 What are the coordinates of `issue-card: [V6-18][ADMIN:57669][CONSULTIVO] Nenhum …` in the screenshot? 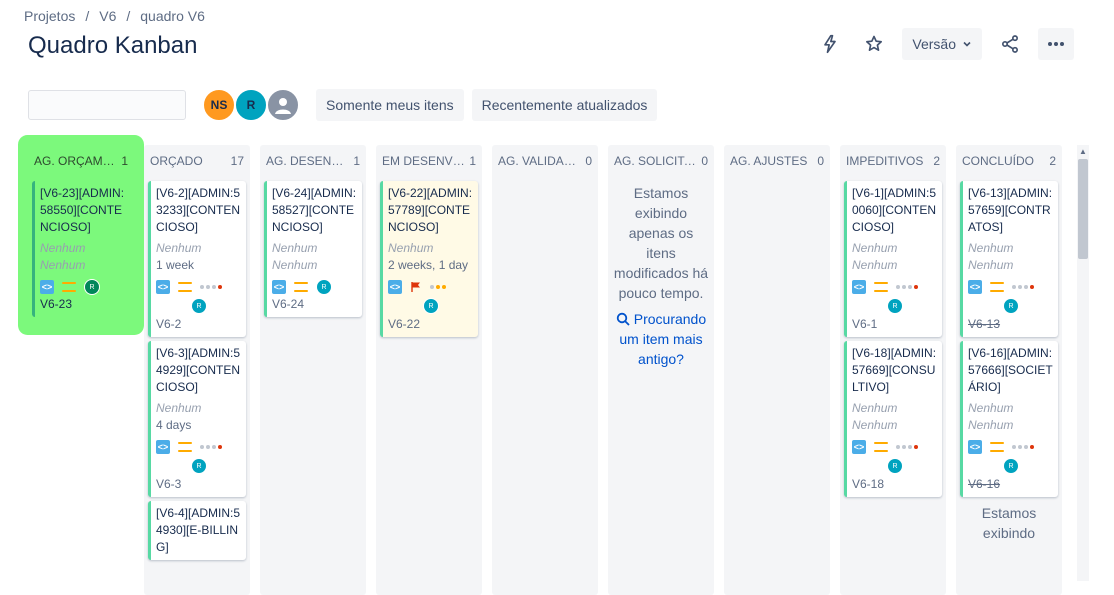 It's located at (893, 419).